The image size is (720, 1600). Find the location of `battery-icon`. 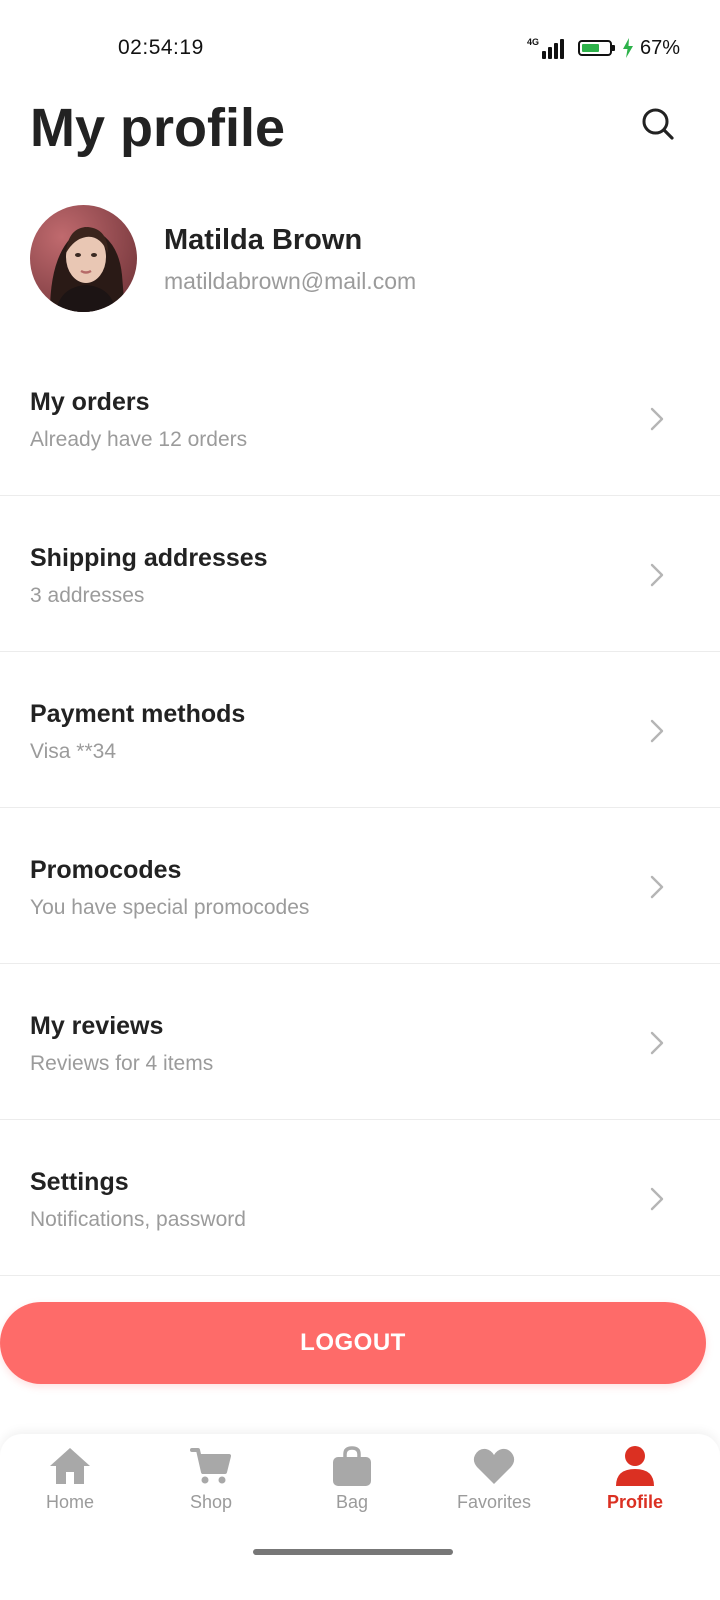

battery-icon is located at coordinates (596, 48).